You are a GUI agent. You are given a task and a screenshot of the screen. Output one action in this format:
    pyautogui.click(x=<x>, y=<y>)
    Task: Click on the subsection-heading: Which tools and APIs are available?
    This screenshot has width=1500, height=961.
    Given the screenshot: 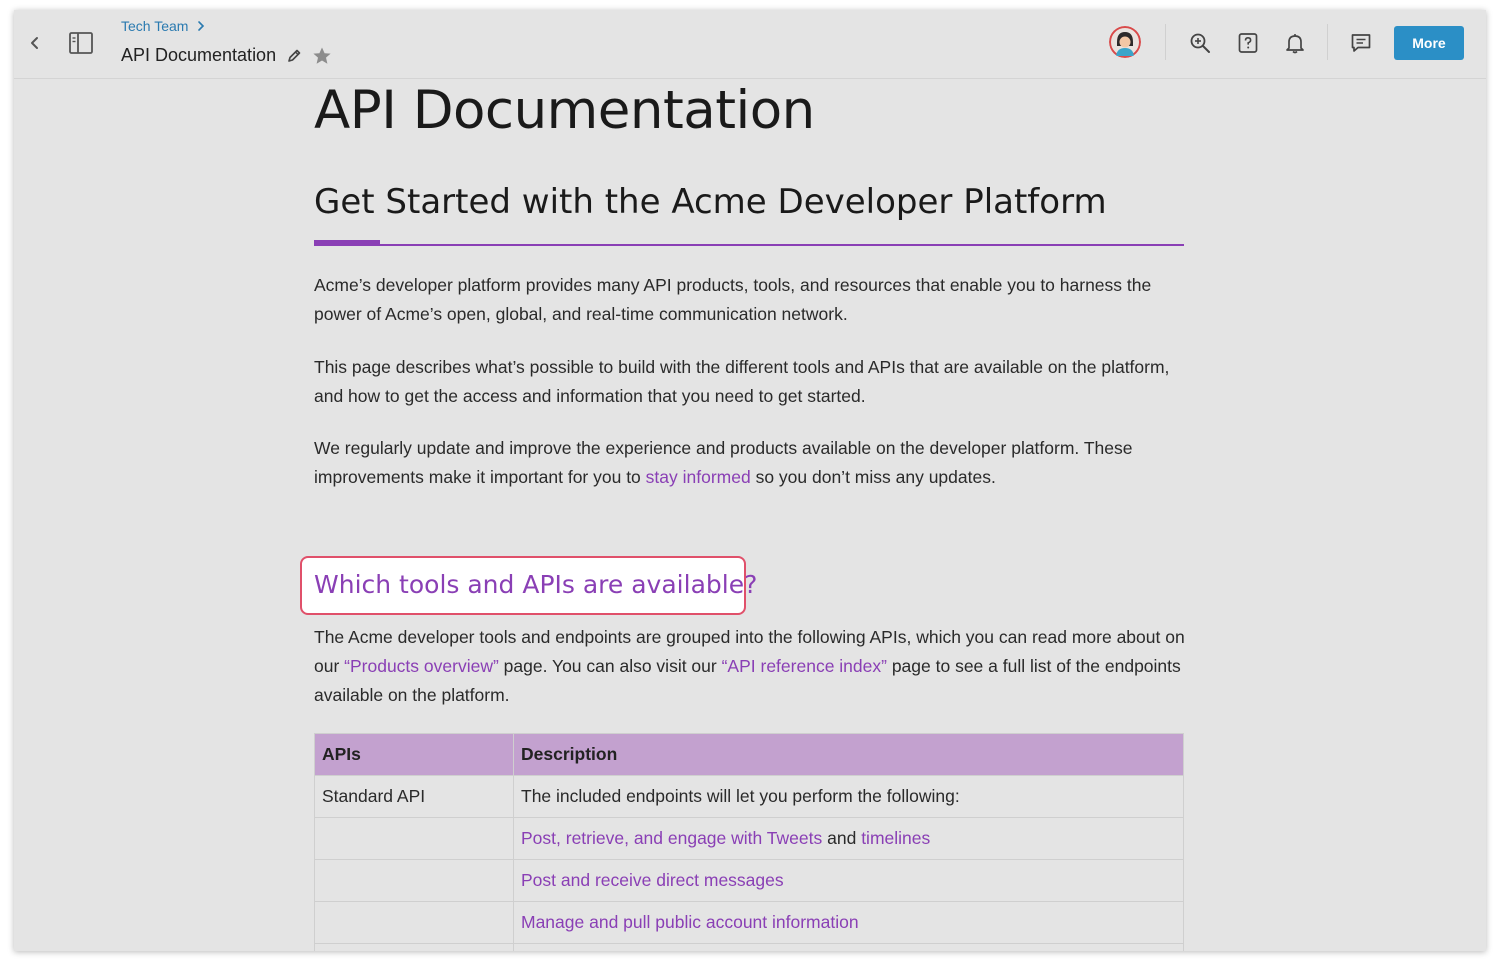 What is the action you would take?
    pyautogui.click(x=536, y=584)
    